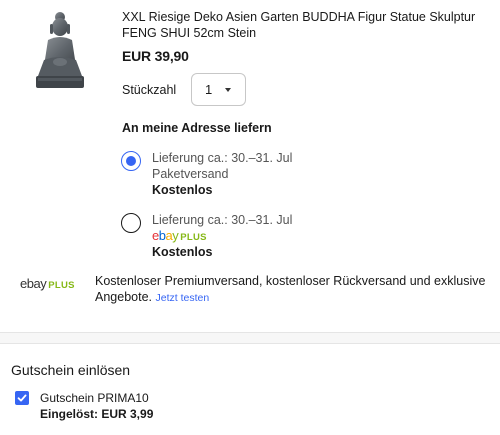 The height and width of the screenshot is (435, 500). Describe the element at coordinates (182, 190) in the screenshot. I see `shipping-option-1-cost: Kostenlos` at that location.